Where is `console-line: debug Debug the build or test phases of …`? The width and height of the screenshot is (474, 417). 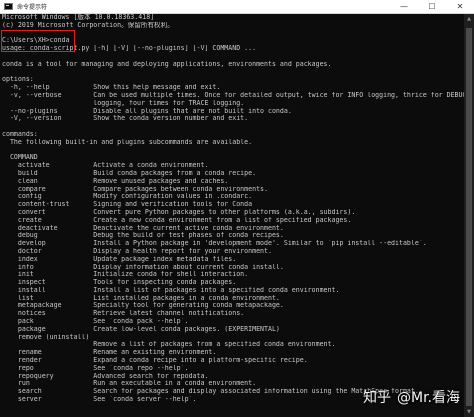 console-line: debug Debug the build or test phases of … is located at coordinates (143, 236).